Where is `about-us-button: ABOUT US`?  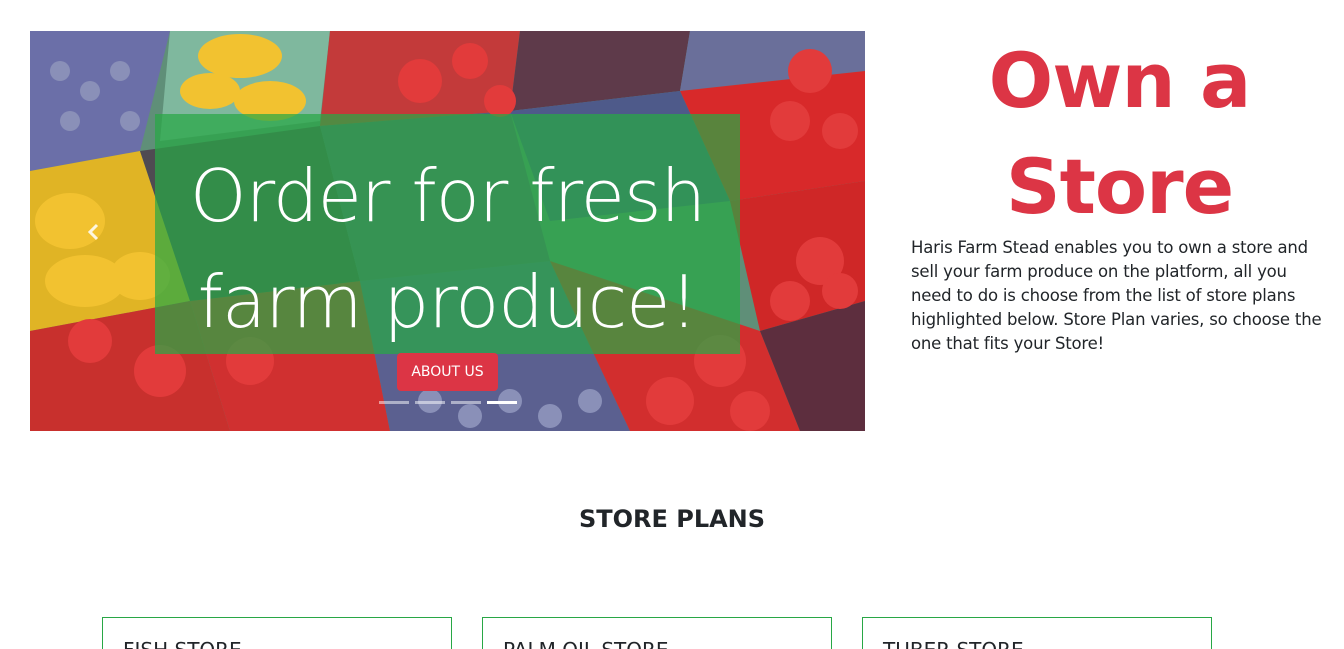
about-us-button: ABOUT US is located at coordinates (447, 372).